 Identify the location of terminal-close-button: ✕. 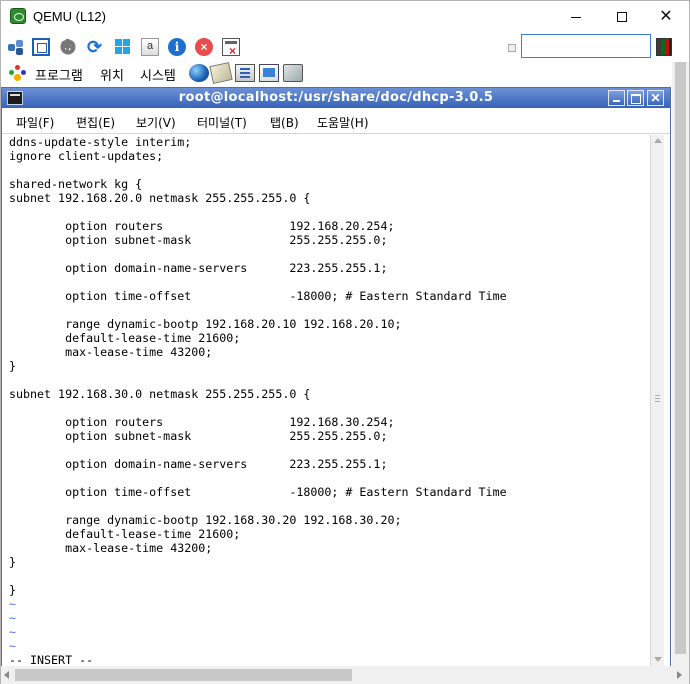
(655, 98).